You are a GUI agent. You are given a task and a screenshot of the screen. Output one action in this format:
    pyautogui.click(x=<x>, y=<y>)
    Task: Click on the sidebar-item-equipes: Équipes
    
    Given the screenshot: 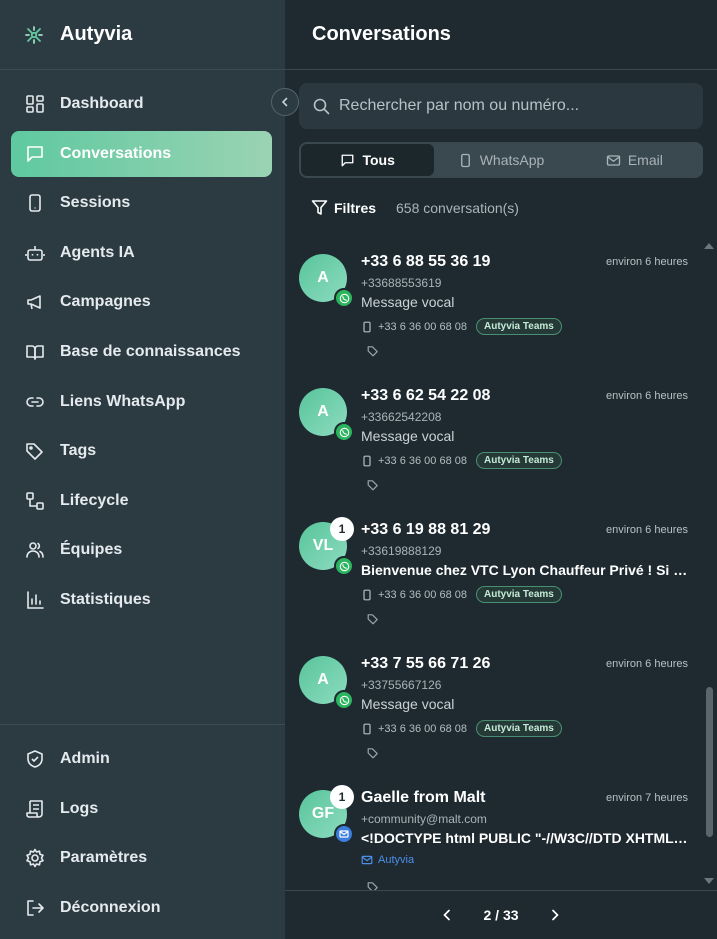 What is the action you would take?
    pyautogui.click(x=141, y=550)
    